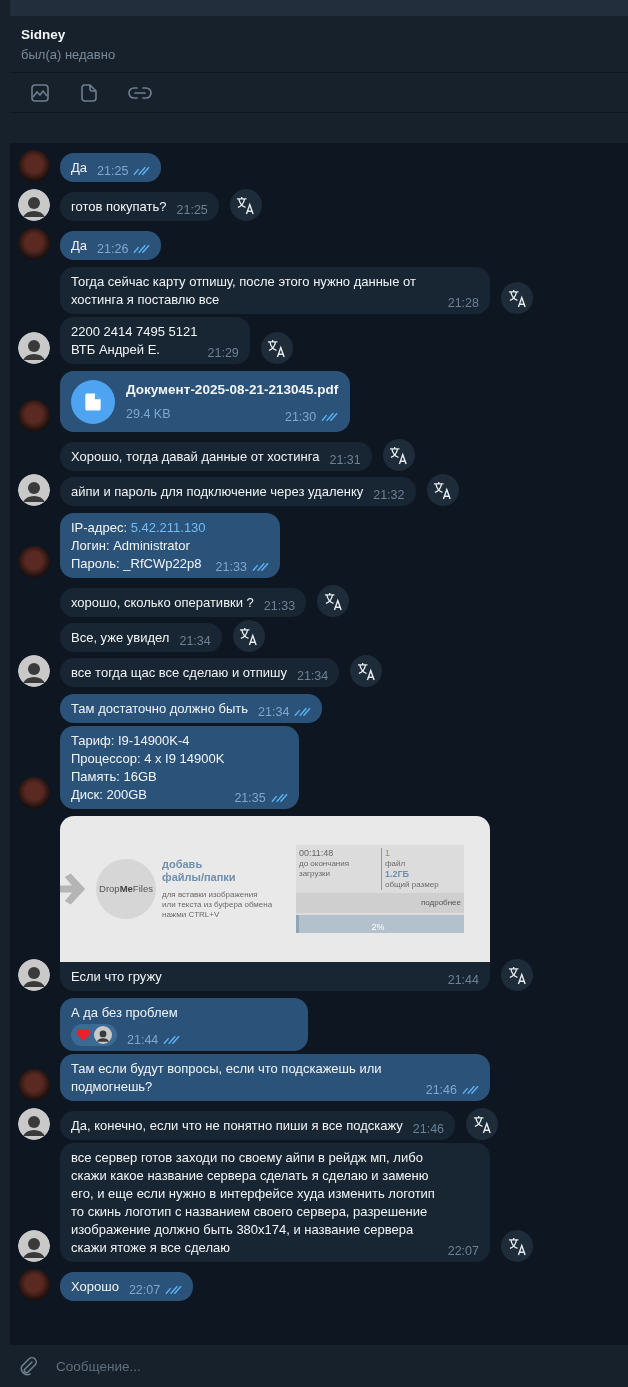 The image size is (628, 1387). Describe the element at coordinates (195, 457) in the screenshot. I see `message-text: Хорошо, тогда давай данные от хостинга` at that location.